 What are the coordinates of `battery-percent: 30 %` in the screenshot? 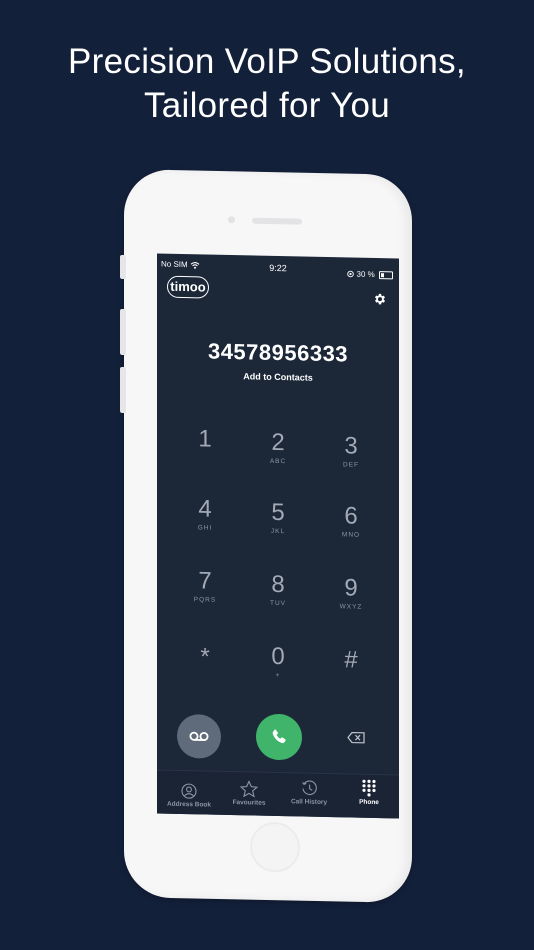 It's located at (365, 274).